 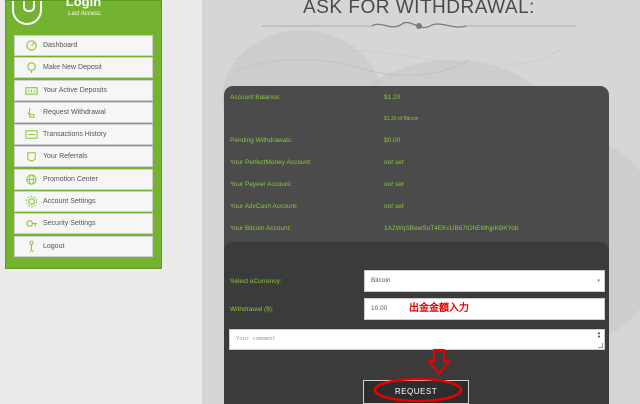 I want to click on comment-placeholder: Your comment, so click(x=256, y=339).